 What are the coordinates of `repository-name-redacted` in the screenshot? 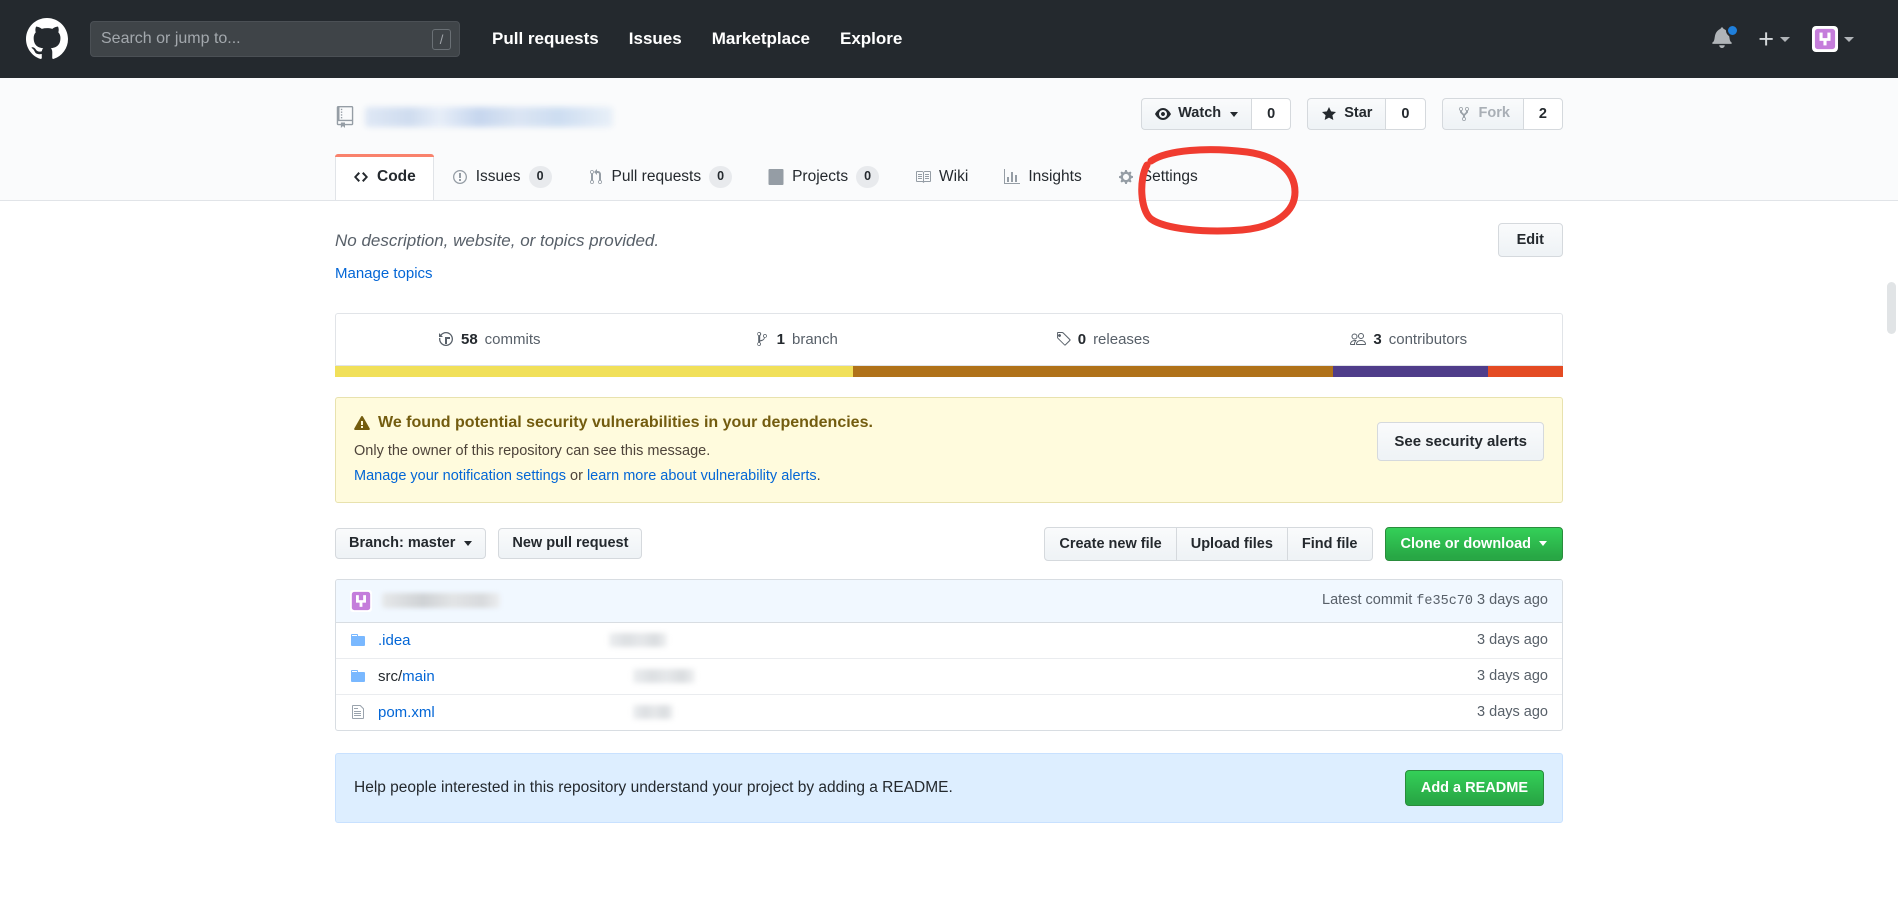 It's located at (489, 117).